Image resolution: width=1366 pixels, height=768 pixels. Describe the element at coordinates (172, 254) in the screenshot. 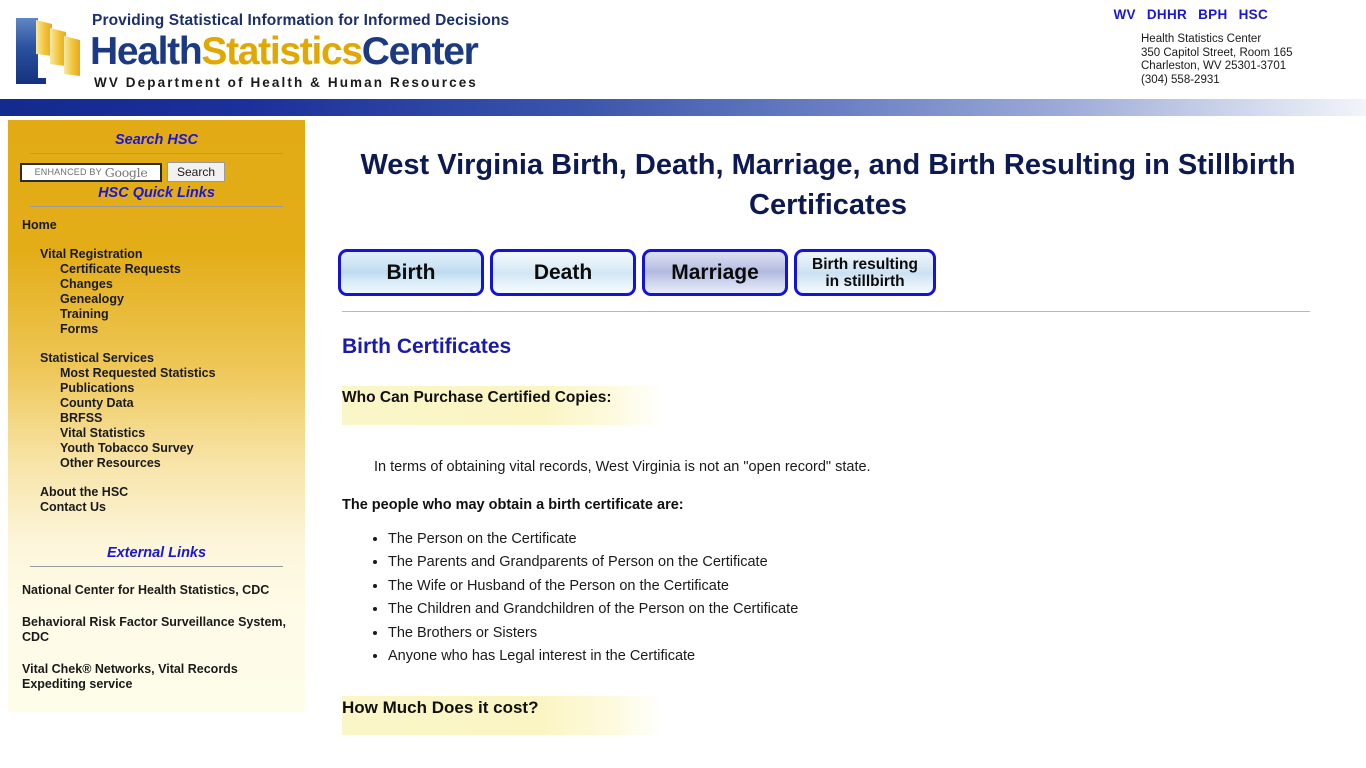

I see `sidebar-item-vital-registration: Vital Registration` at that location.